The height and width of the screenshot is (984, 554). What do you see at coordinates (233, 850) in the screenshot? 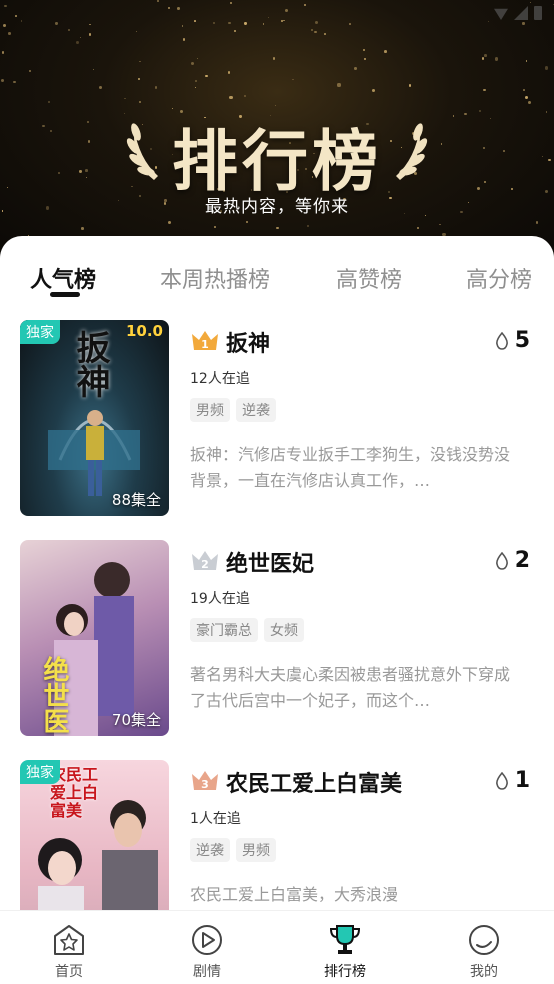
I see `tag-list: 逆袭 男频` at bounding box center [233, 850].